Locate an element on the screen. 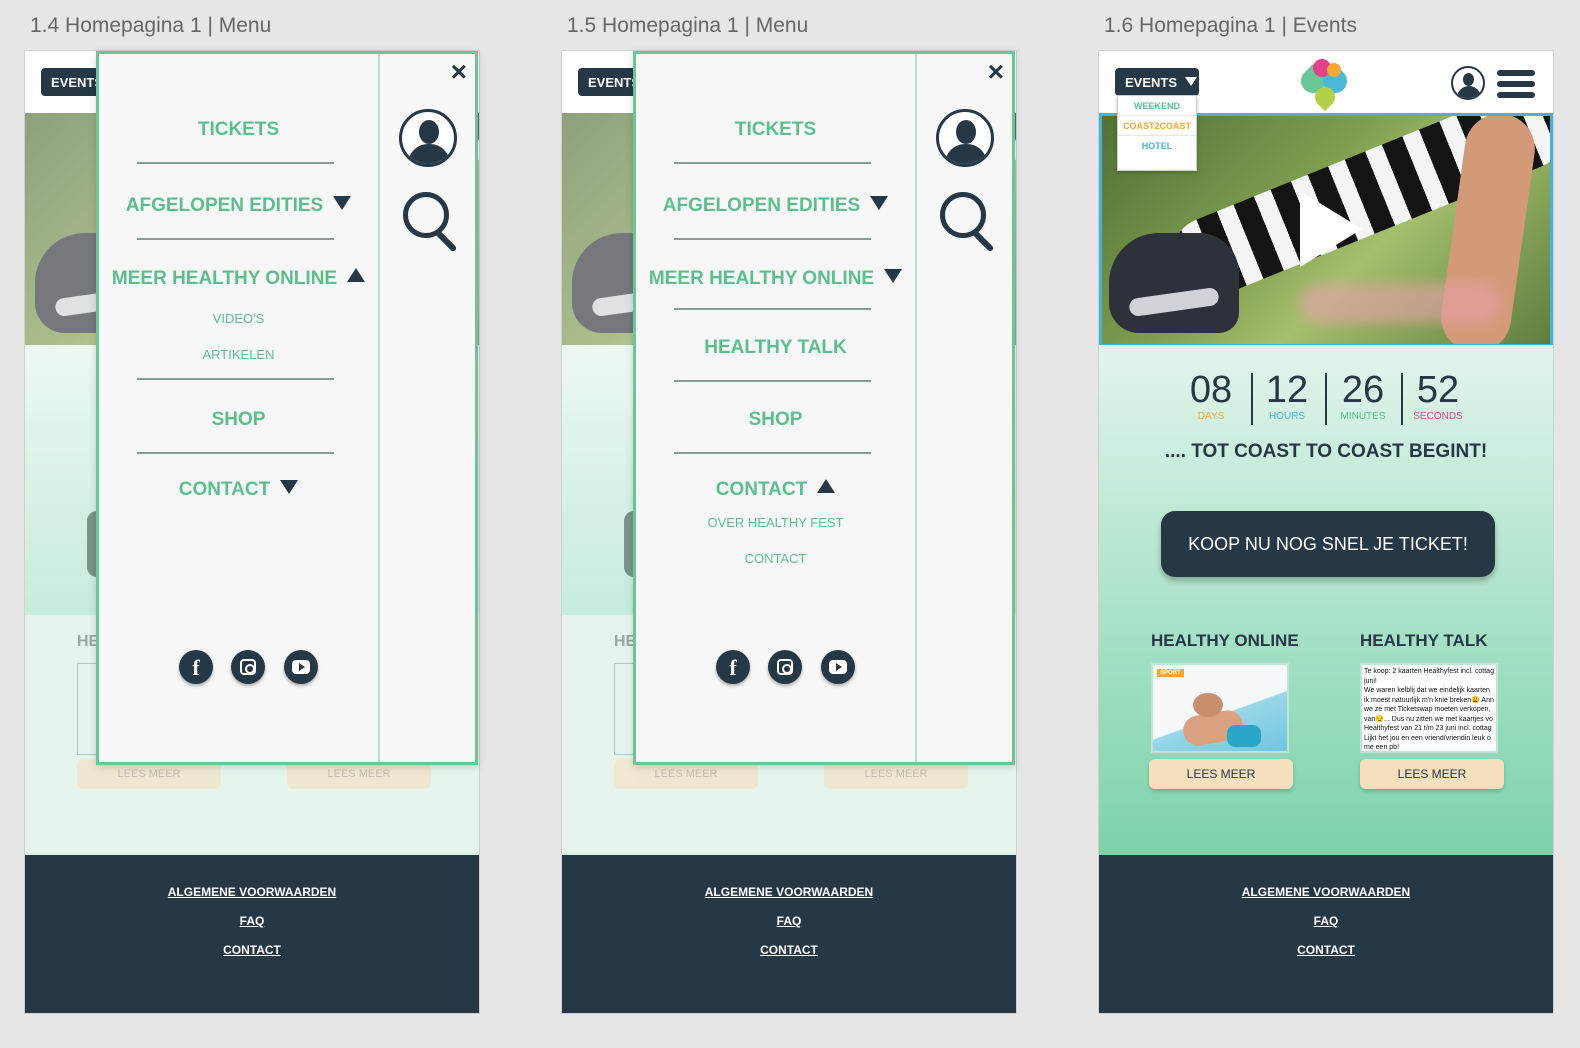 Image resolution: width=1580 pixels, height=1048 pixels. menu-item-label: CONTACT is located at coordinates (761, 489).